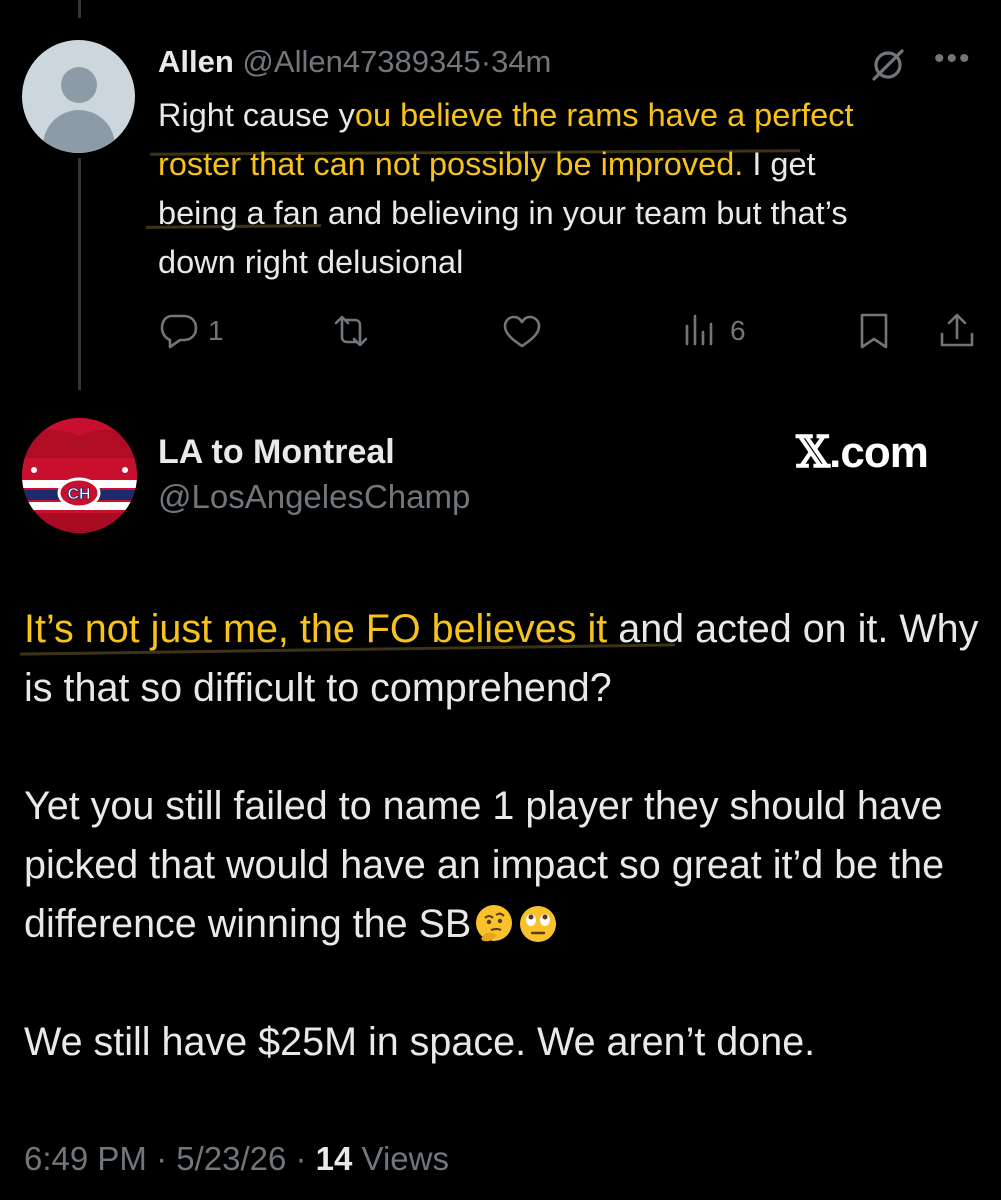  I want to click on heart-icon, so click(522, 331).